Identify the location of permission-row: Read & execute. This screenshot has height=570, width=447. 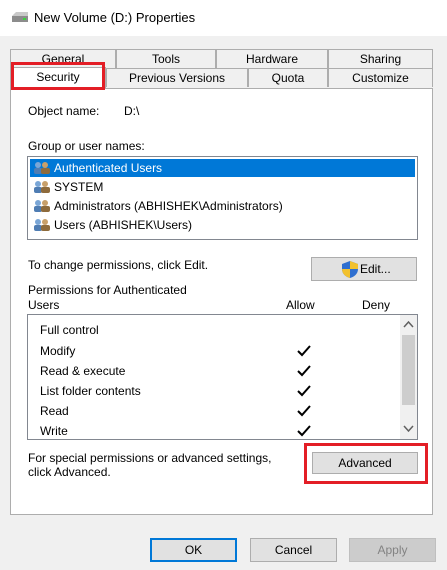
(220, 371).